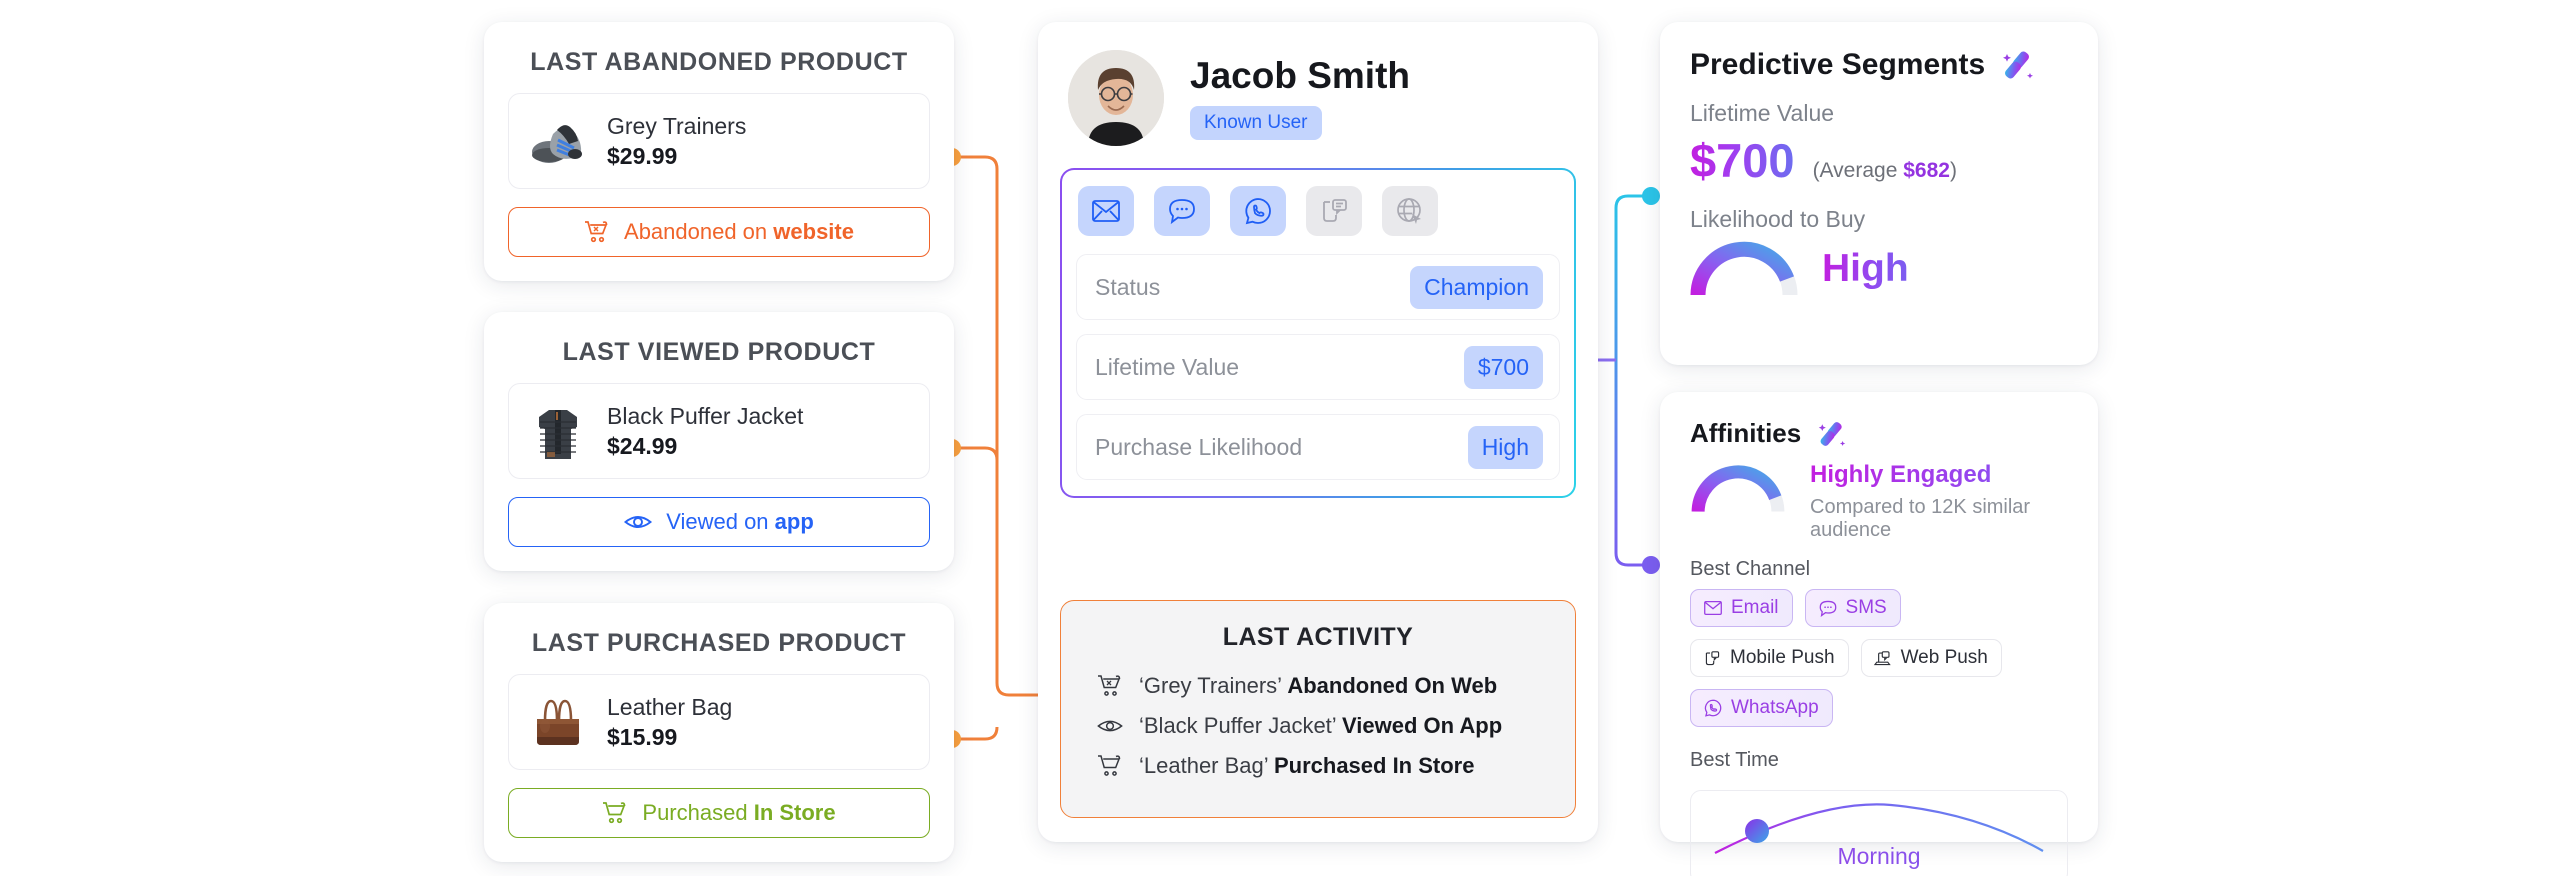  What do you see at coordinates (1734, 760) in the screenshot?
I see `best-time-label: Best Time` at bounding box center [1734, 760].